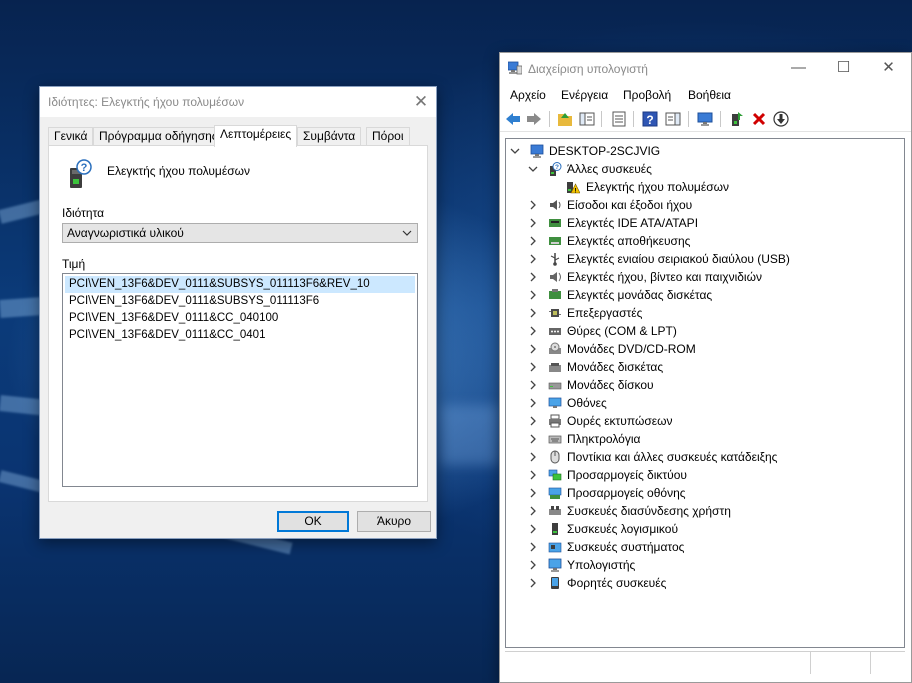  I want to click on tree-node-category: Ελεγκτές ενιαίου σειριακού διαύλου (USB), so click(713, 259).